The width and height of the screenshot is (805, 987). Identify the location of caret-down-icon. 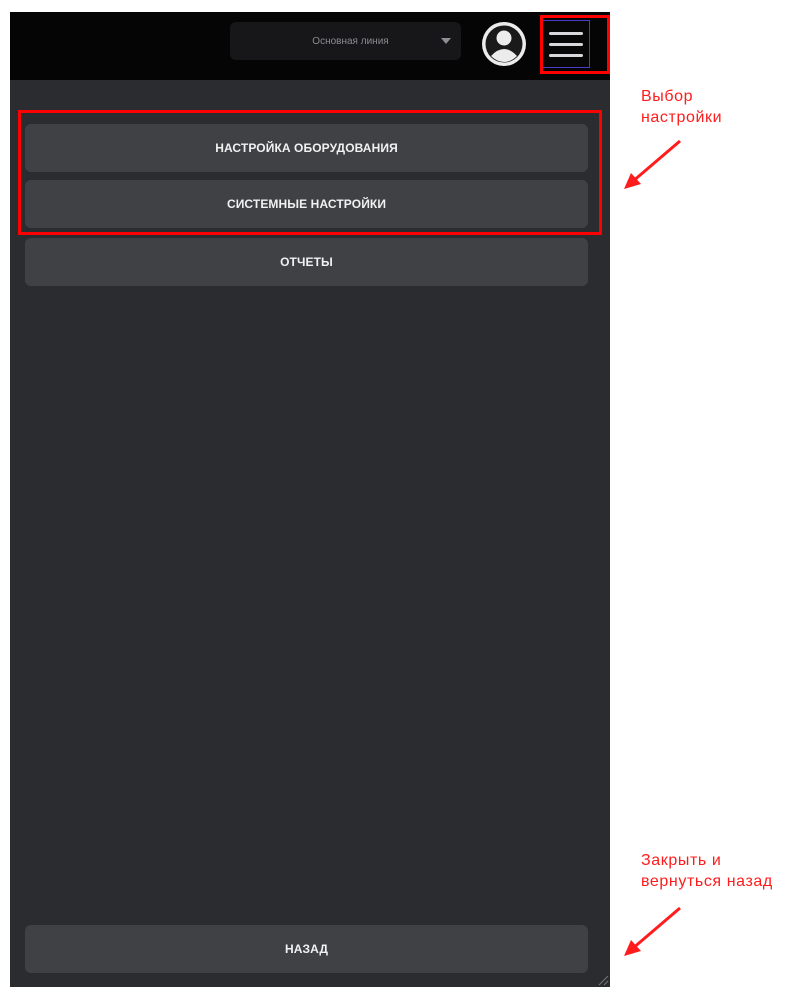
(446, 41).